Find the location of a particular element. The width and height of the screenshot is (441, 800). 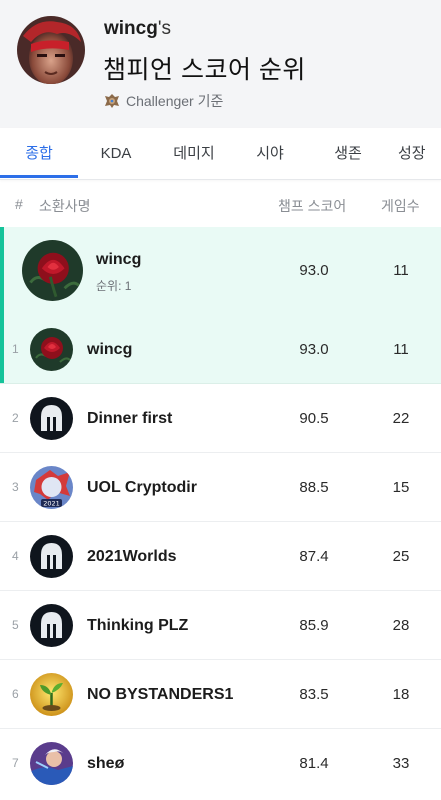

my-rank-score: 93.0 is located at coordinates (314, 270).